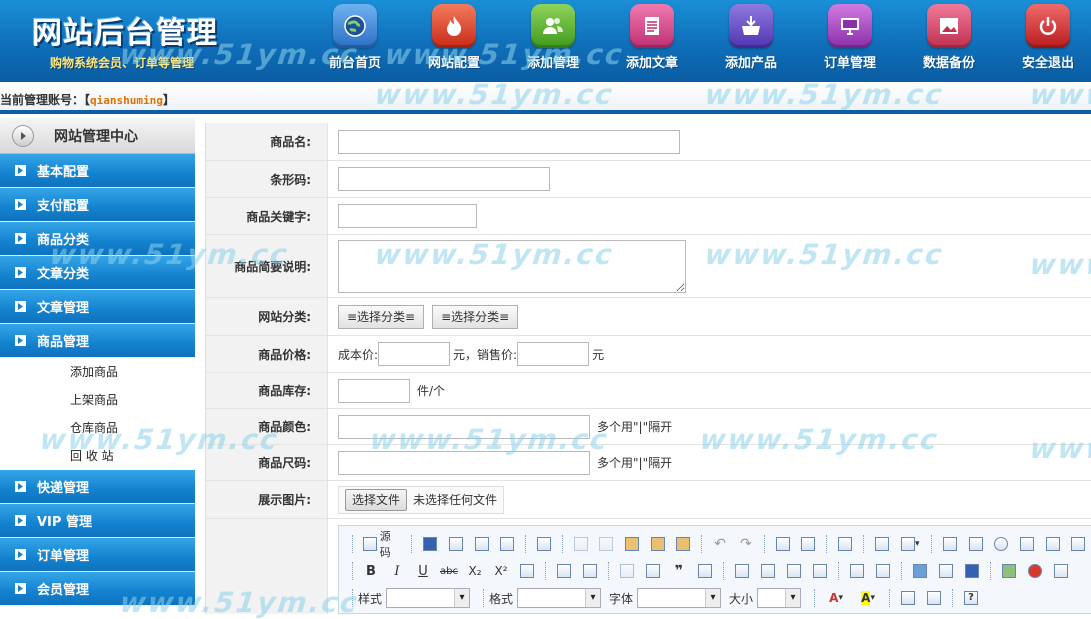 This screenshot has height=619, width=1091. I want to click on textfield-button, so click(1027, 544).